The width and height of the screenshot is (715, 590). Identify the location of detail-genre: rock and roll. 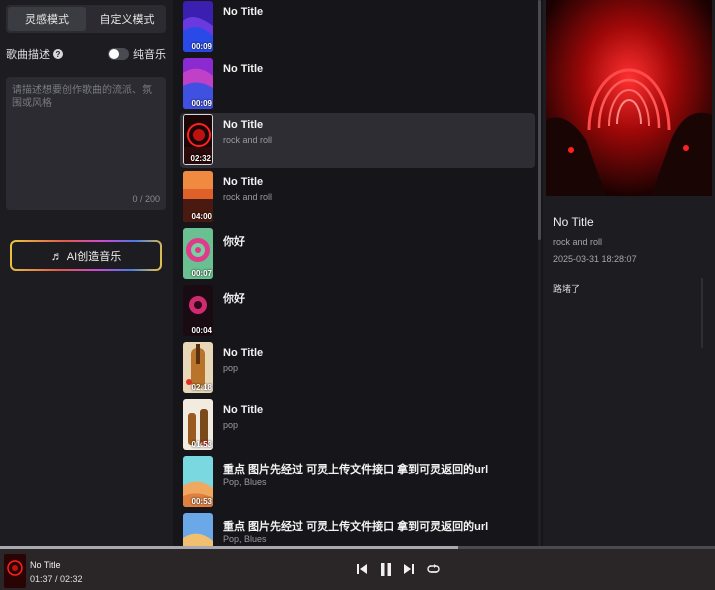
(578, 242).